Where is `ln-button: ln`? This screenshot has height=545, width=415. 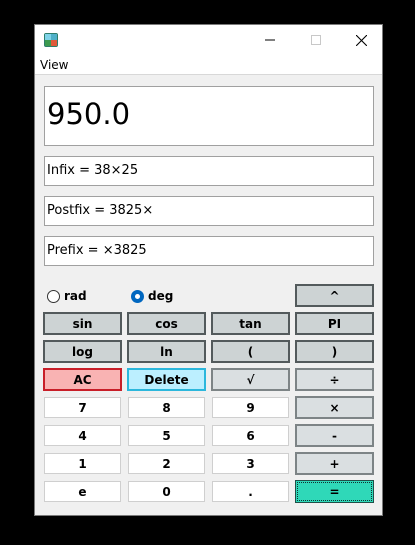 ln-button: ln is located at coordinates (166, 351).